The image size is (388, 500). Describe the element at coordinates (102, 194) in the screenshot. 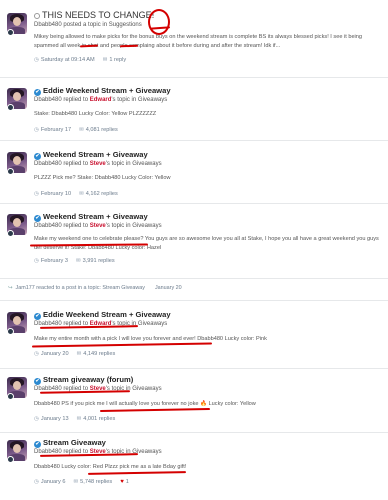

I see `reply-count: 4,162 replies` at that location.